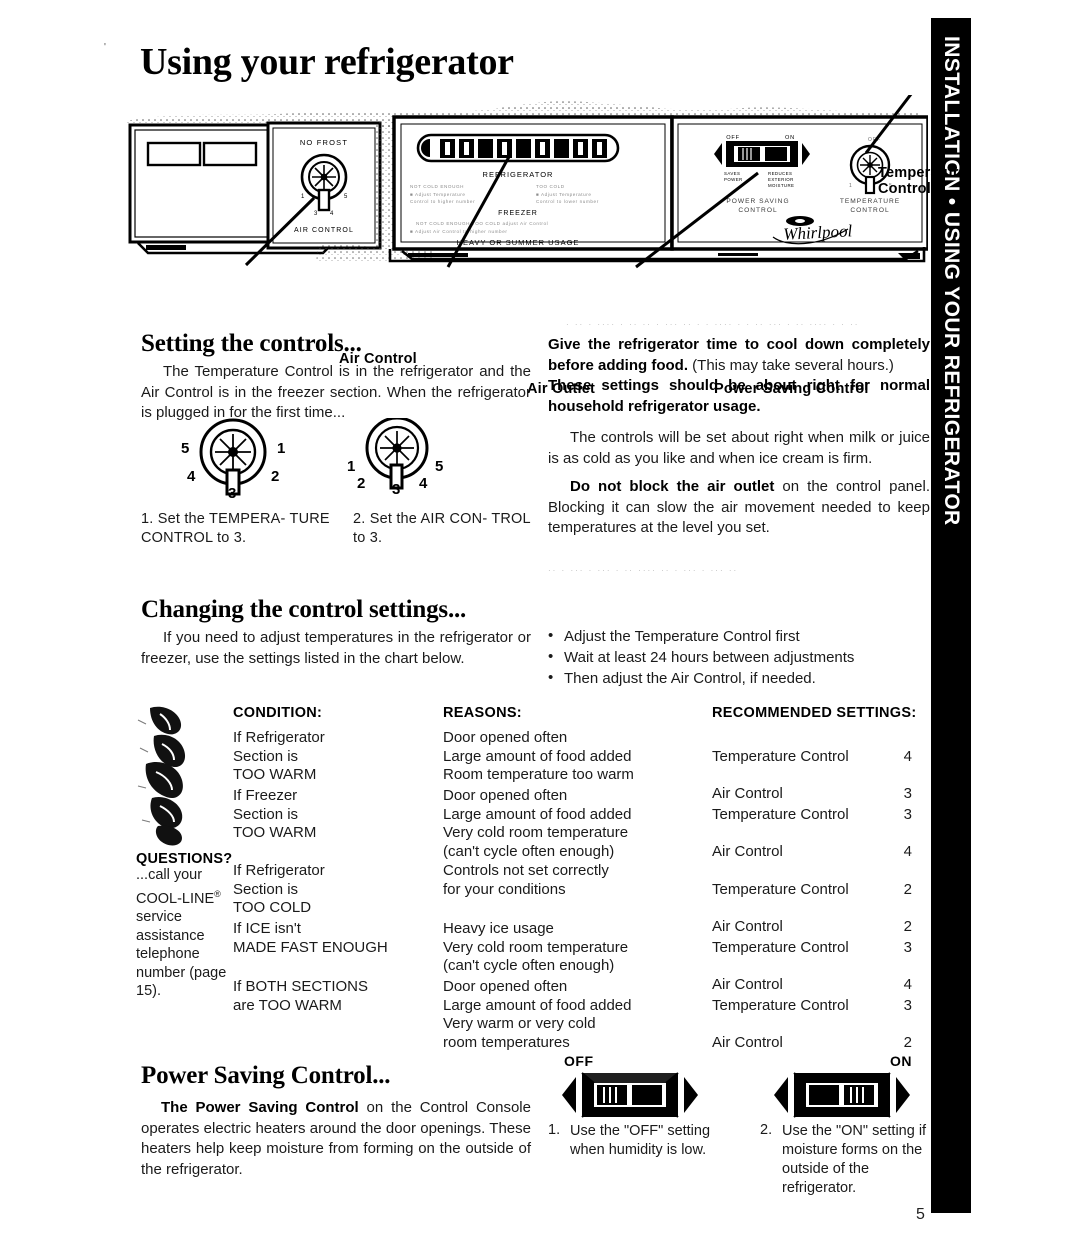  I want to click on row-condition: If Refrigerator Section is TOO COLD, so click(279, 889).